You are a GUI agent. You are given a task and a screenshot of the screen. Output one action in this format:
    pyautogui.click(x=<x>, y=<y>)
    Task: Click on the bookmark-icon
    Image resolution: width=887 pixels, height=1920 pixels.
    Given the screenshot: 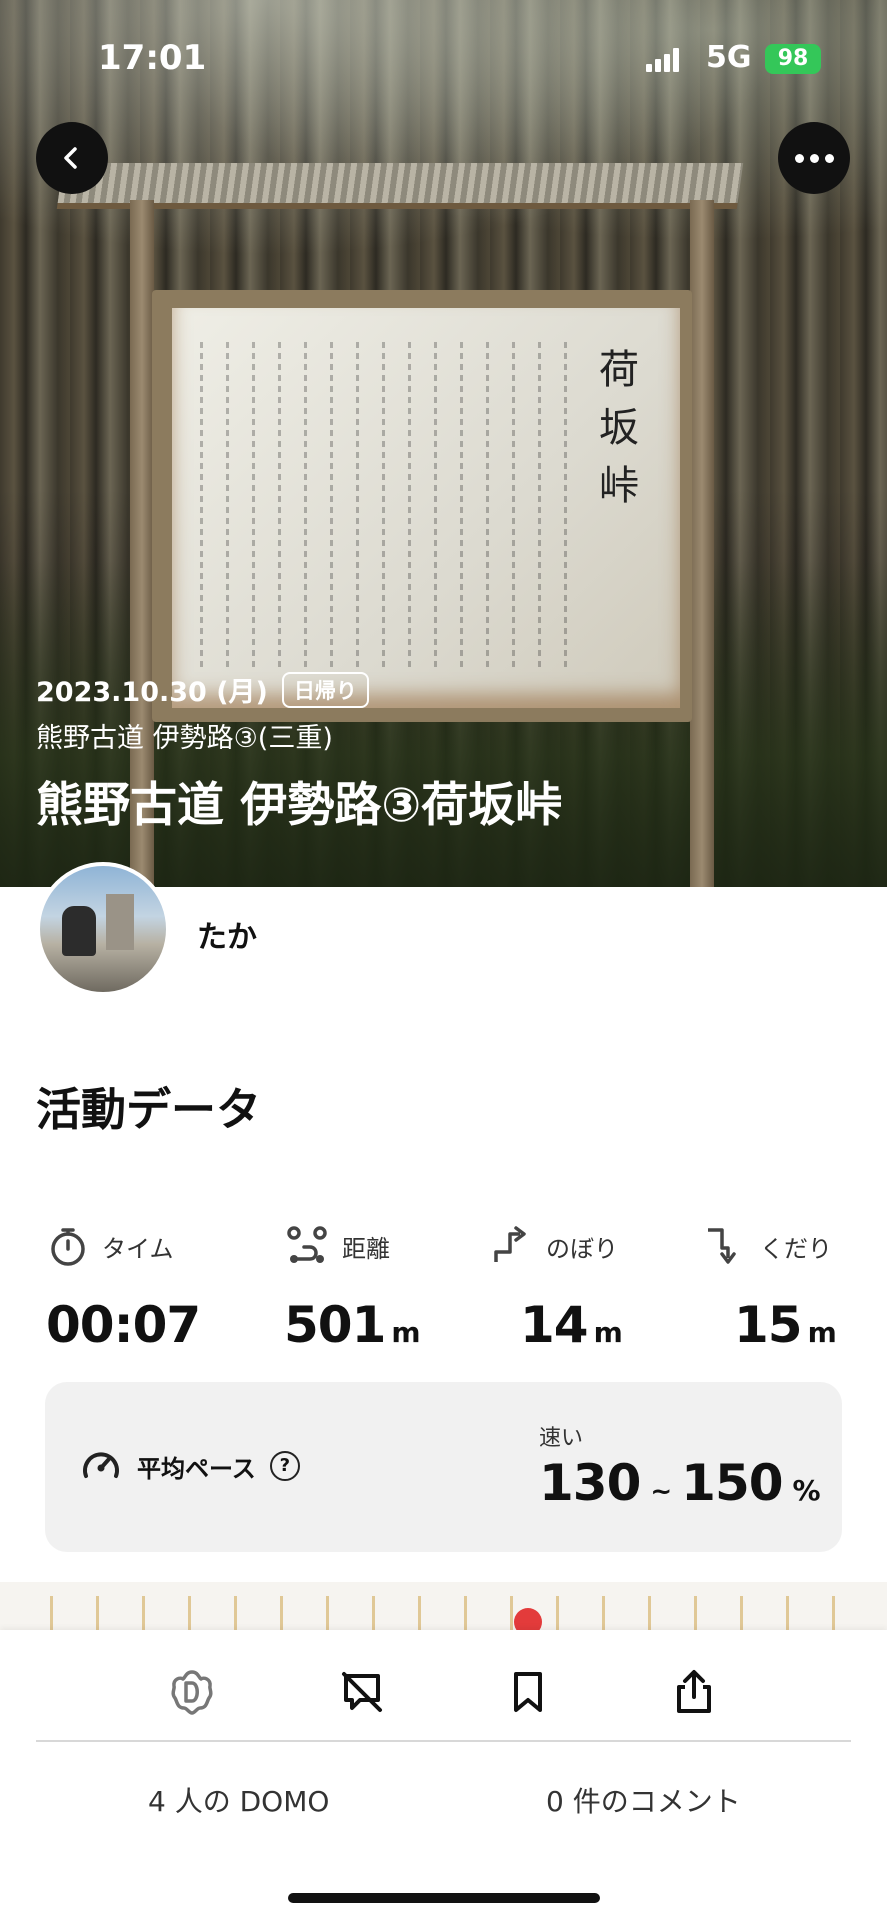 What is the action you would take?
    pyautogui.click(x=528, y=1692)
    